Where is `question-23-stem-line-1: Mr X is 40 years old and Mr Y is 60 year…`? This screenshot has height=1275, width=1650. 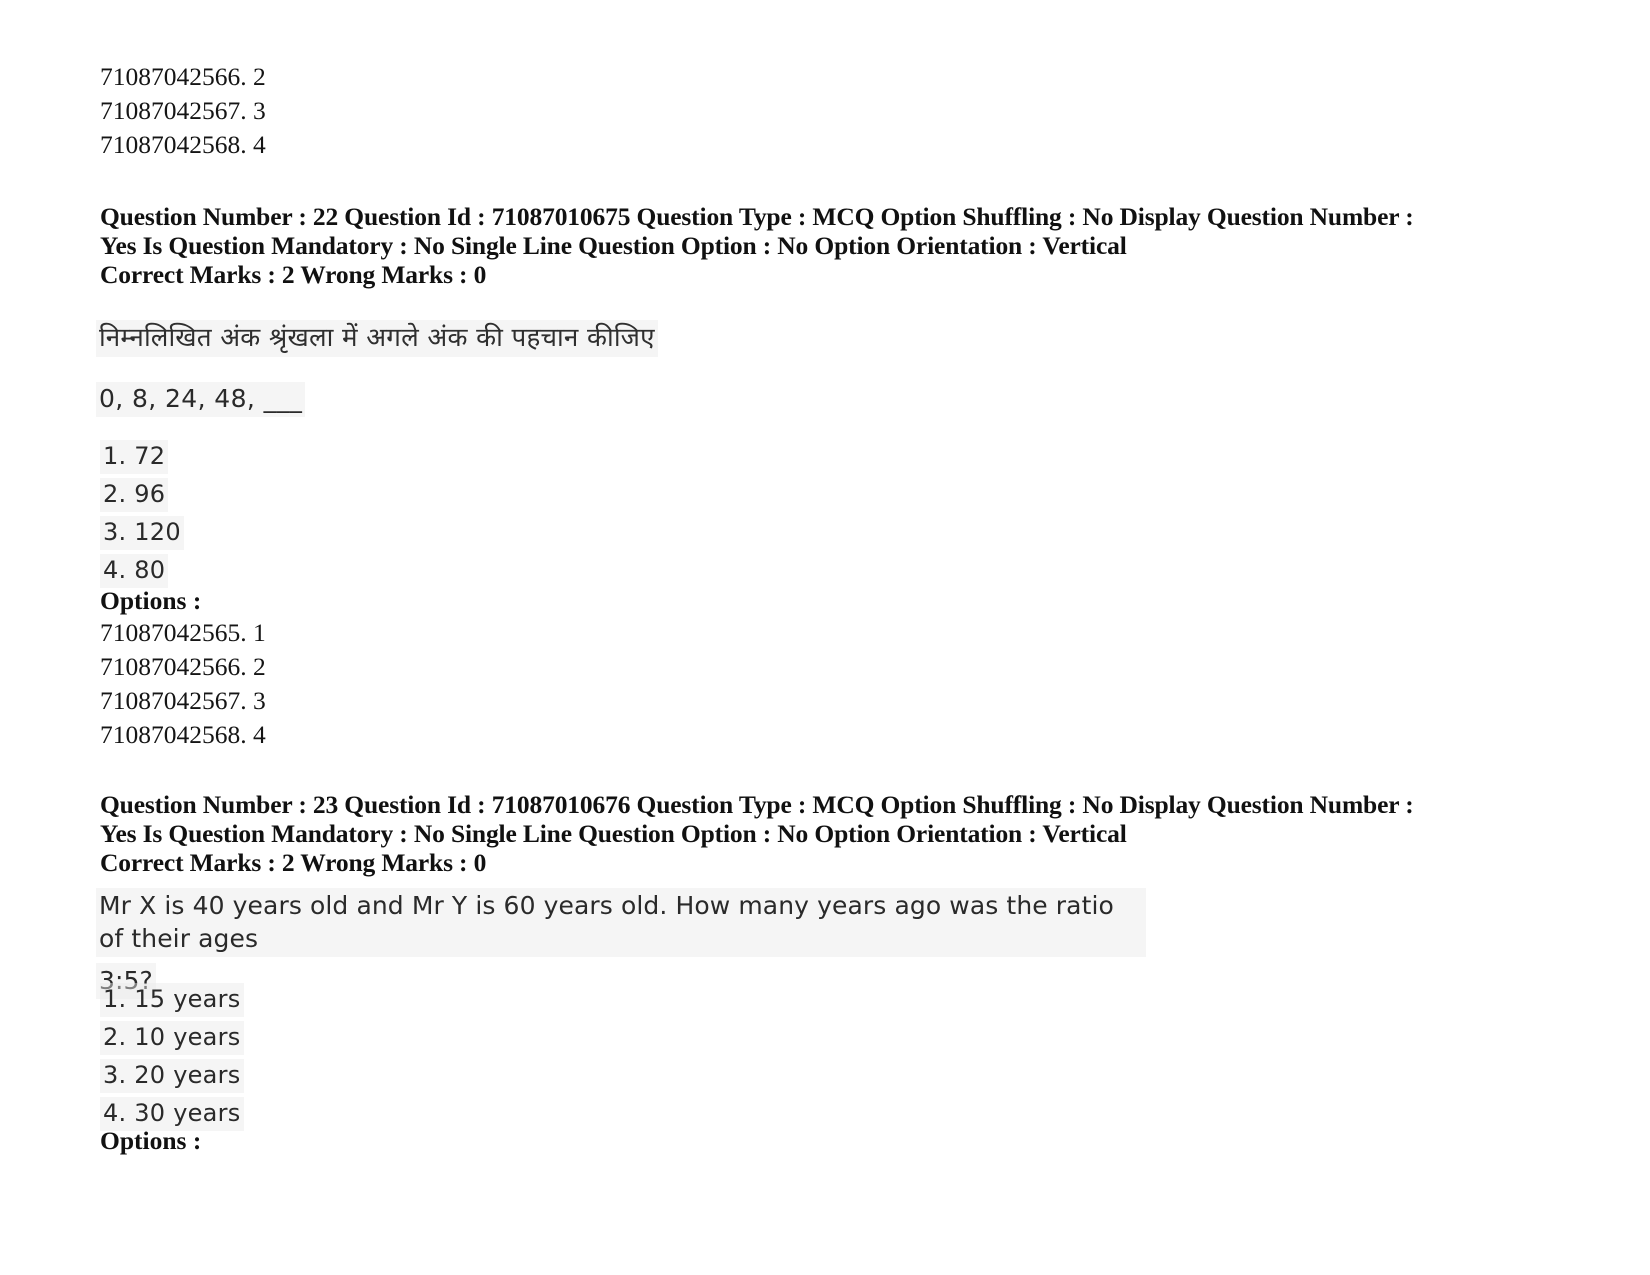 question-23-stem-line-1: Mr X is 40 years old and Mr Y is 60 year… is located at coordinates (621, 922).